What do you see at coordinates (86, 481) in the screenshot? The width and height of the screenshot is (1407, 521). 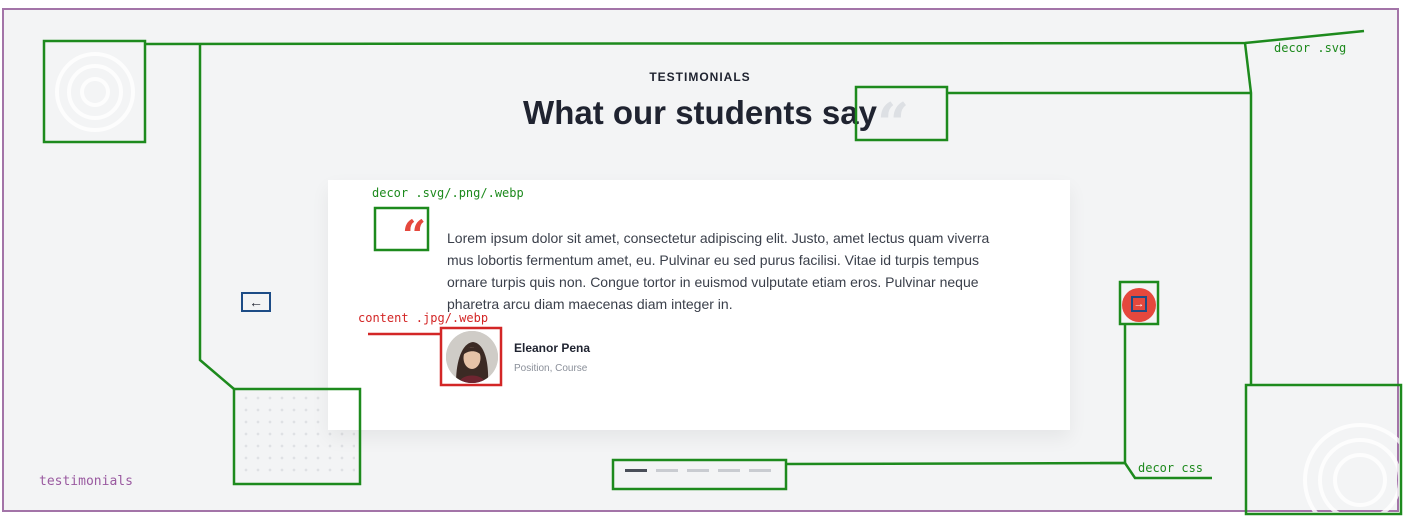 I see `section-label: testimonials` at bounding box center [86, 481].